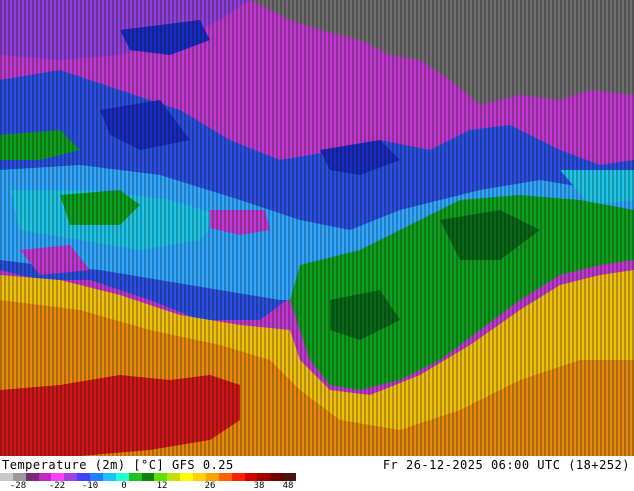 The width and height of the screenshot is (634, 491). Describe the element at coordinates (118, 465) in the screenshot. I see `map-title: Temperature (2m) [°C] GFS 0.25` at that location.